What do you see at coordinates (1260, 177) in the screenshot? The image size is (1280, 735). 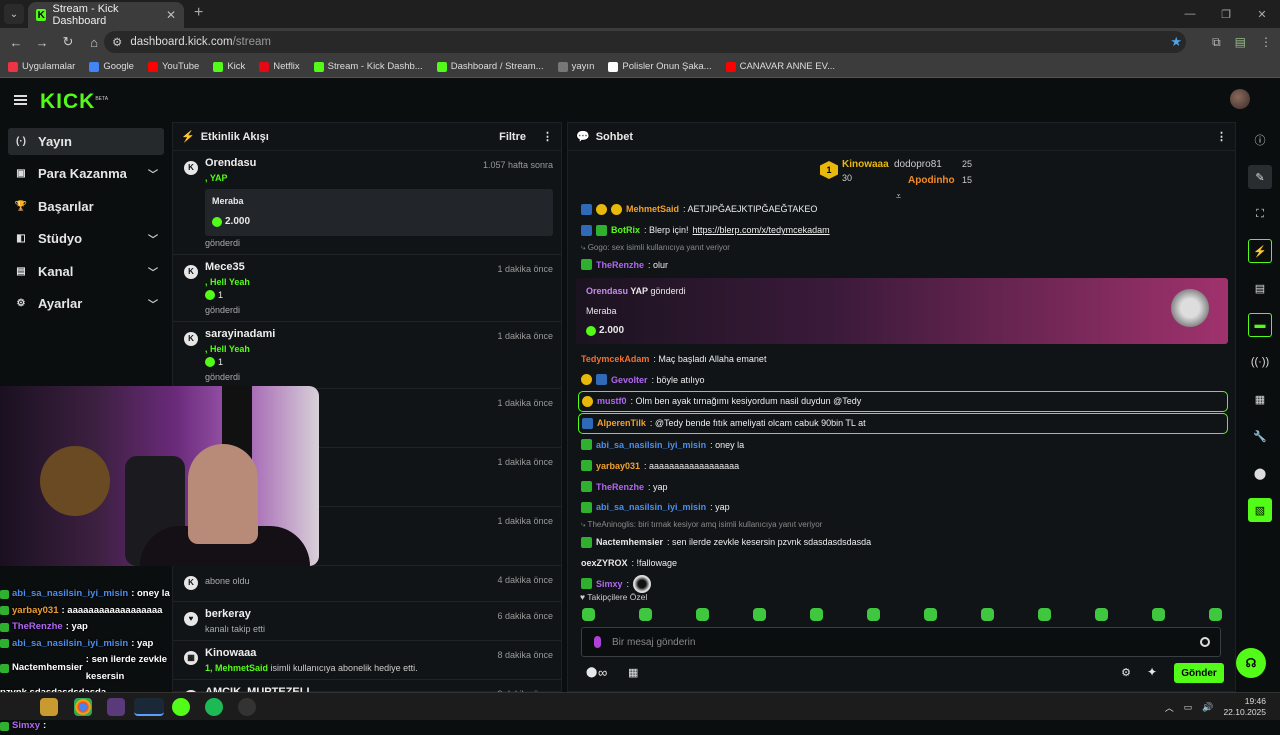 I see `edit-icon: ✎` at bounding box center [1260, 177].